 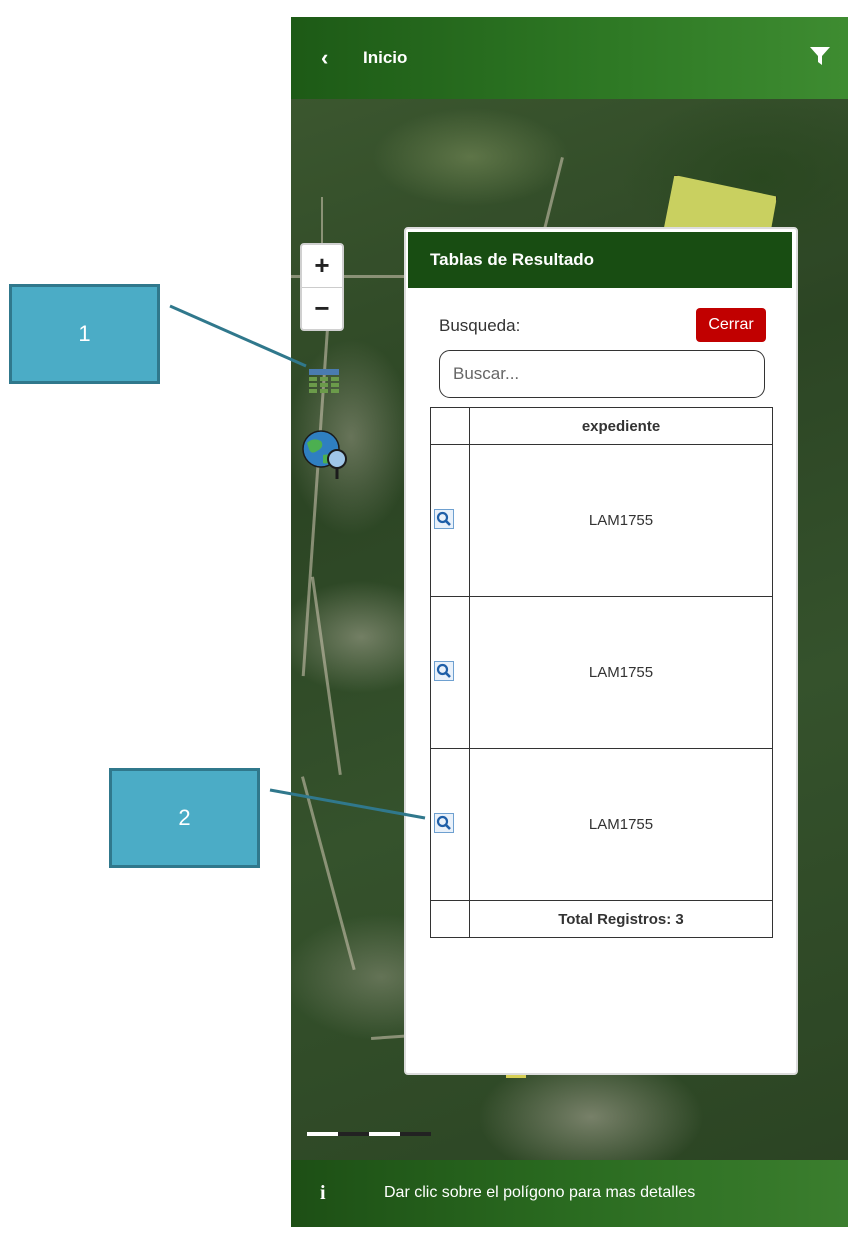 I want to click on callout-2-label: 2, so click(x=184, y=817).